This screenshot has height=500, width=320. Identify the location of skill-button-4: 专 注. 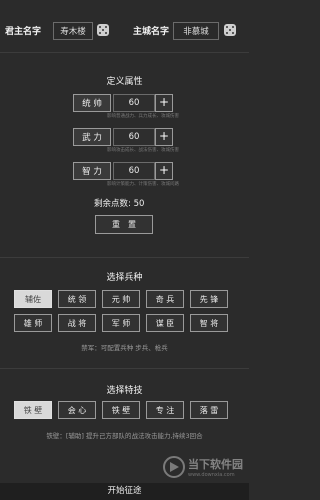
(165, 410).